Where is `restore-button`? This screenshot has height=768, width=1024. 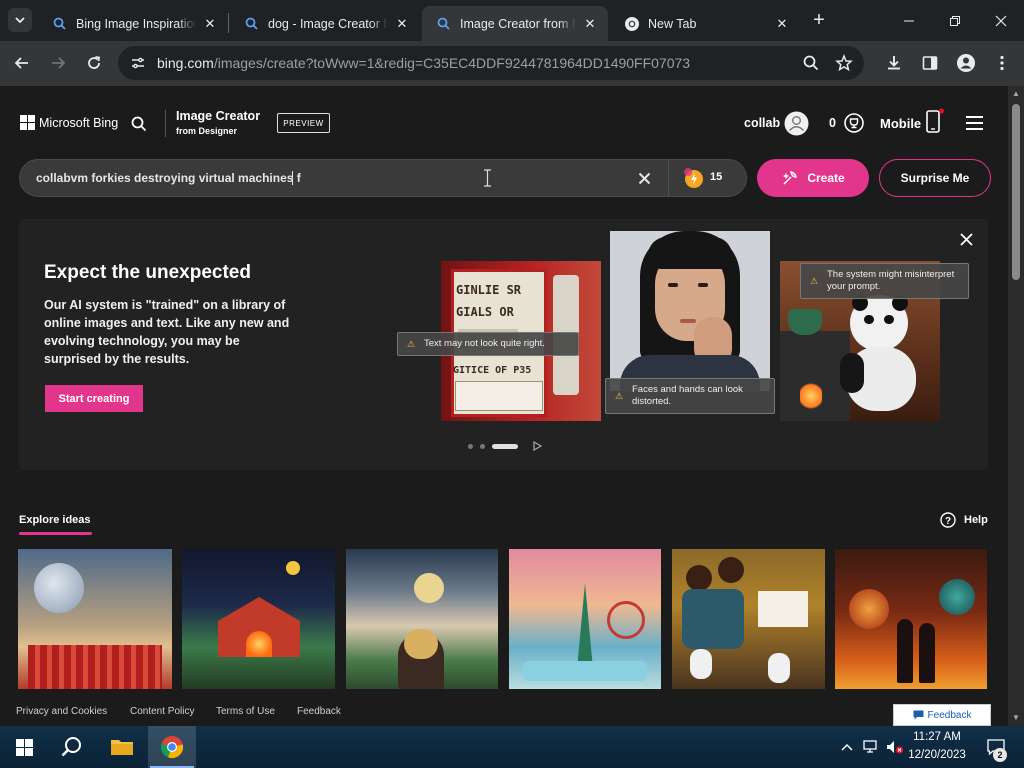
restore-button is located at coordinates (955, 20).